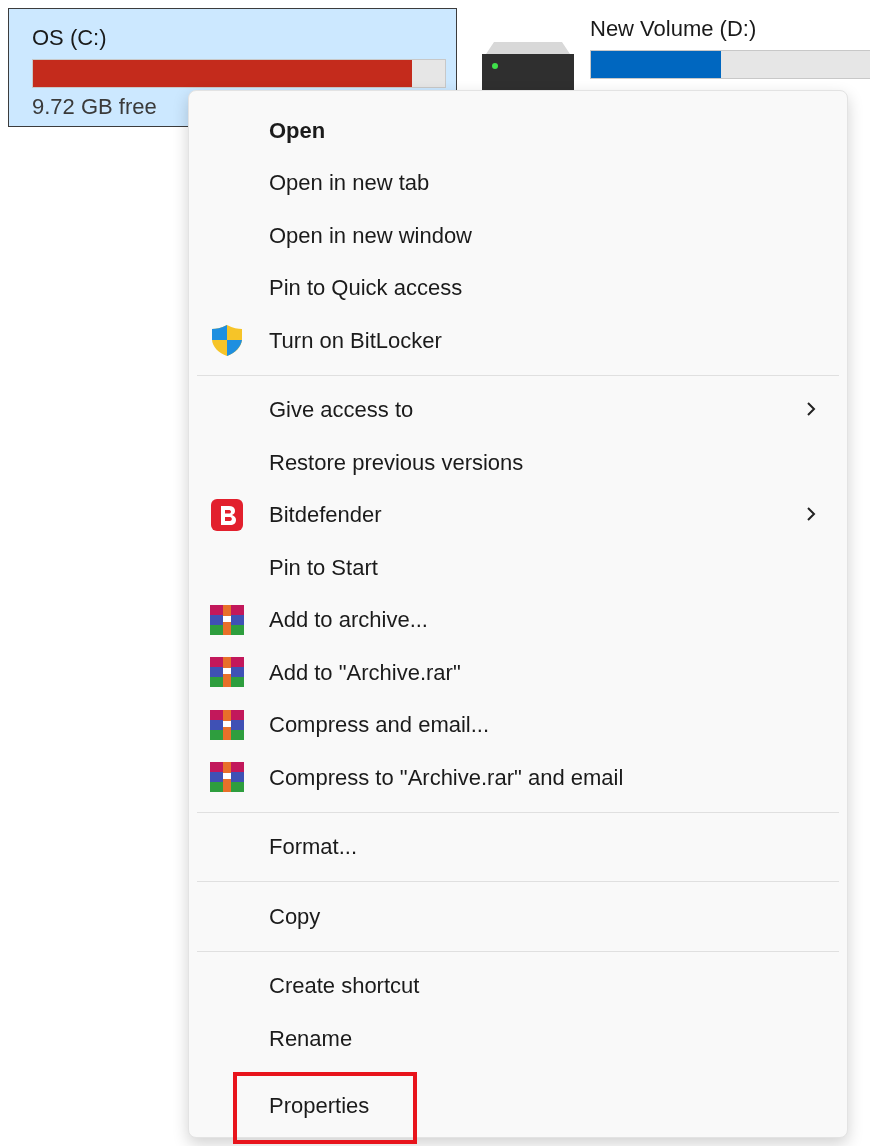 This screenshot has height=1146, width=870. I want to click on menu-item: Bitdefender, so click(325, 515).